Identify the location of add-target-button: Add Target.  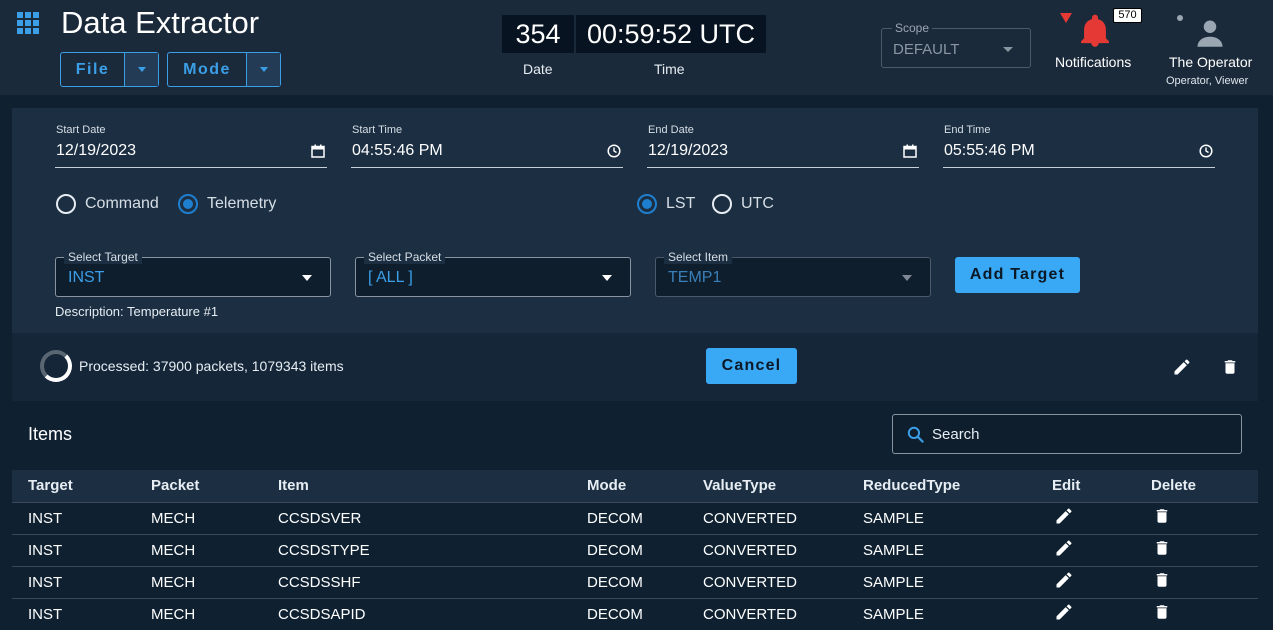
(1017, 275).